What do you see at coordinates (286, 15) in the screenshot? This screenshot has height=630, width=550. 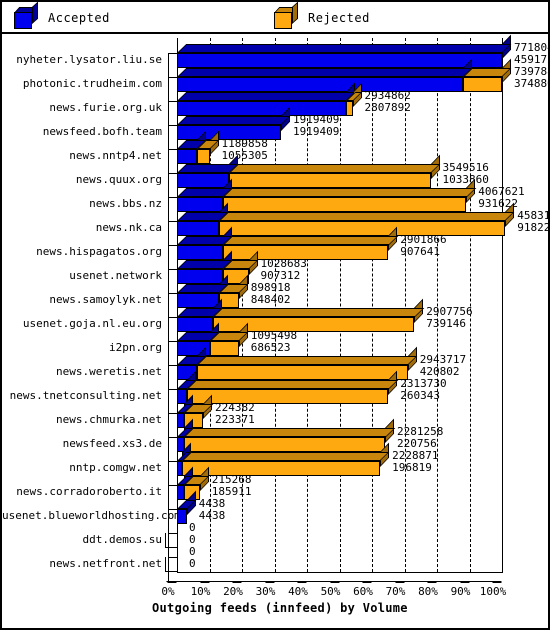 I see `legend-cube-rejected-icon` at bounding box center [286, 15].